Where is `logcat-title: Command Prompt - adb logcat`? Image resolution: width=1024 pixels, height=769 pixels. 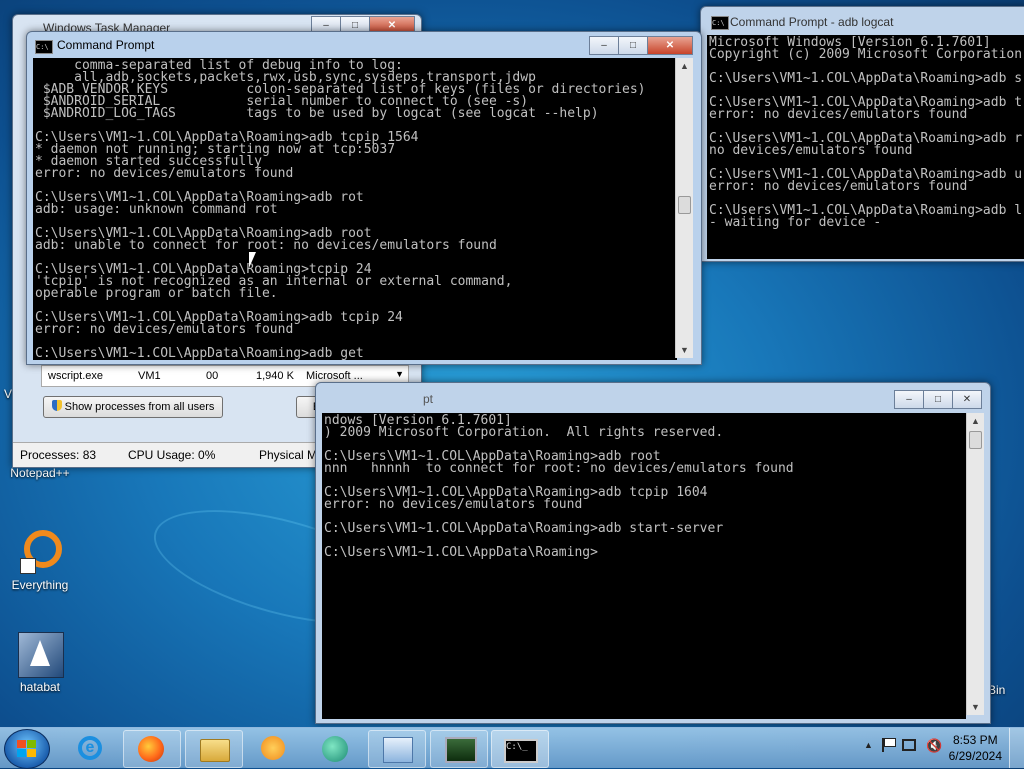
logcat-title: Command Prompt - adb logcat is located at coordinates (812, 22).